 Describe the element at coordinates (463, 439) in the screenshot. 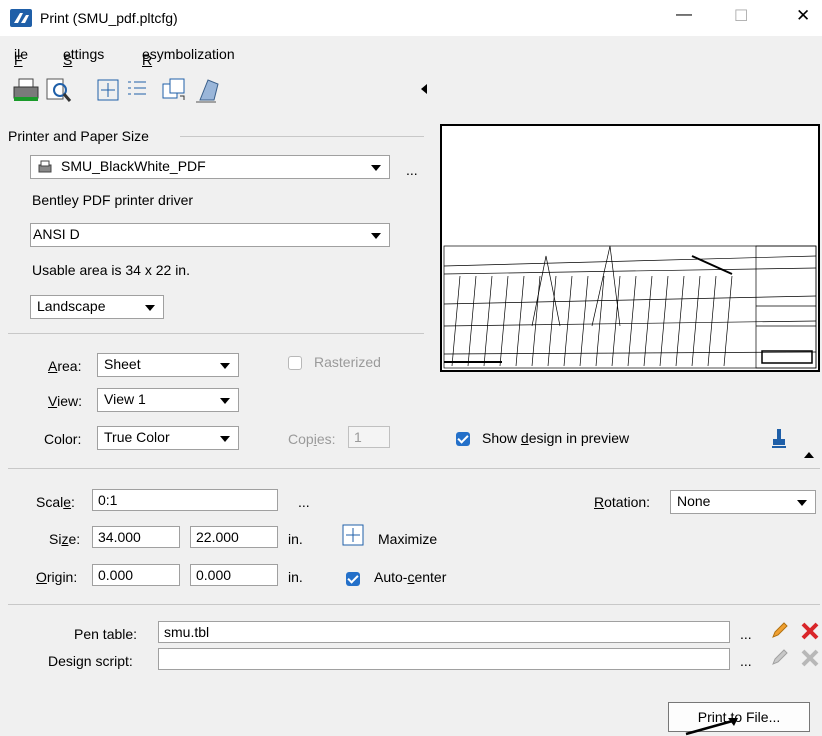

I see `show-design-checkbox` at that location.